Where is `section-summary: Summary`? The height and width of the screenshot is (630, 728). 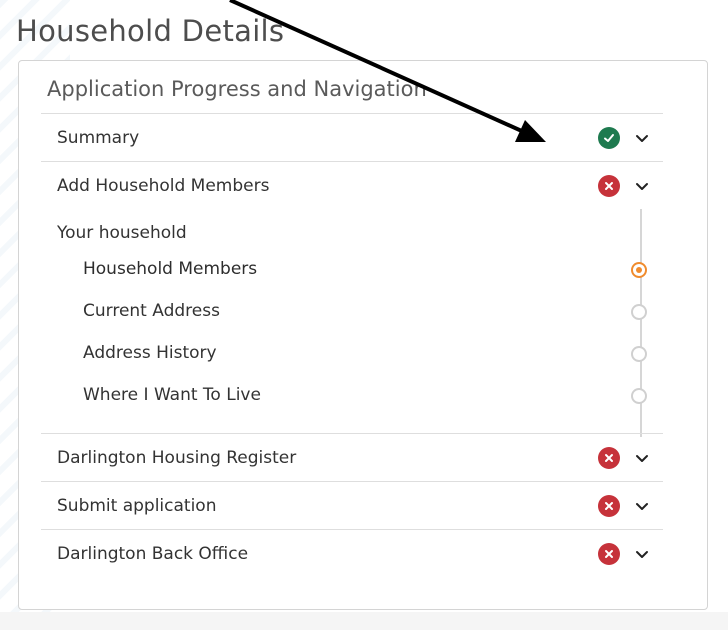
section-summary: Summary is located at coordinates (352, 137).